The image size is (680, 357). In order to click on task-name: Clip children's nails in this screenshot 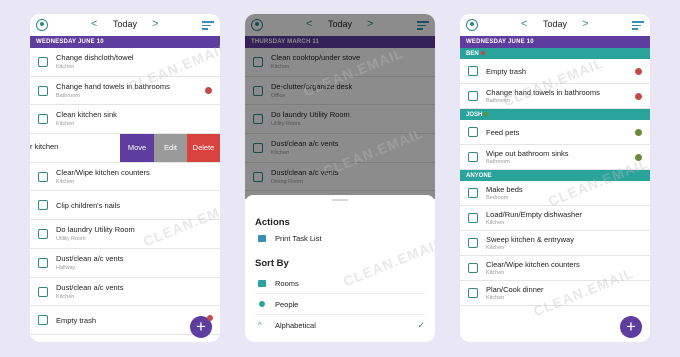, I will do `click(88, 206)`.